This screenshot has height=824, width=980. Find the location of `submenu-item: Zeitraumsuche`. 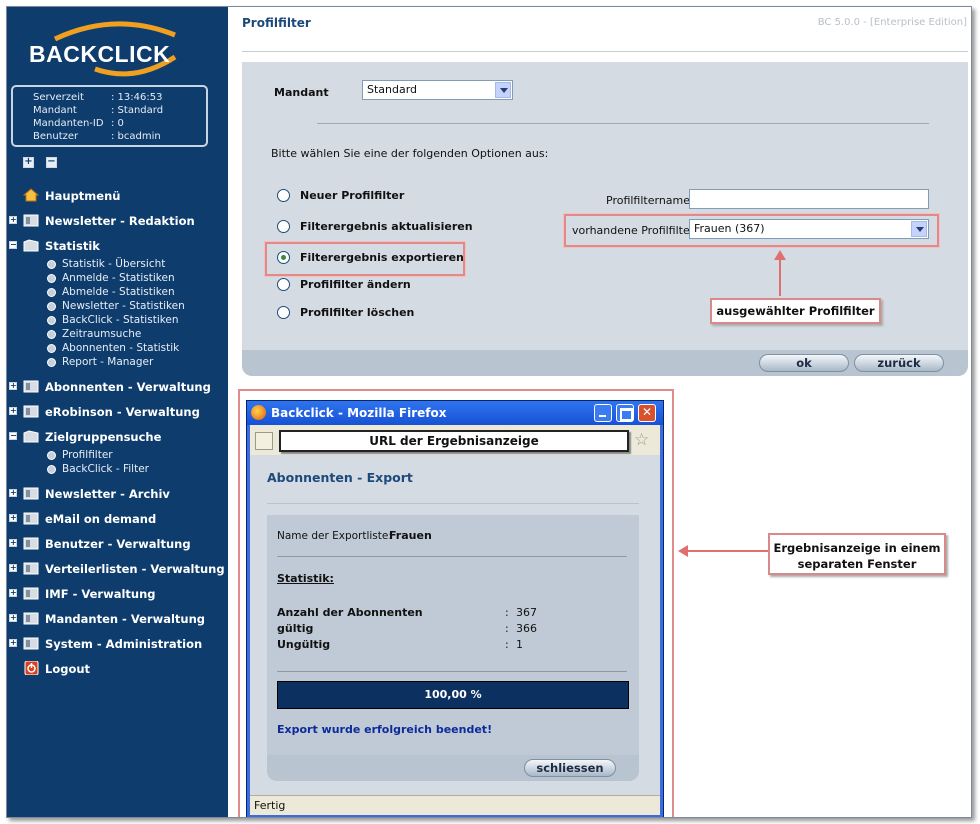

submenu-item: Zeitraumsuche is located at coordinates (137, 334).